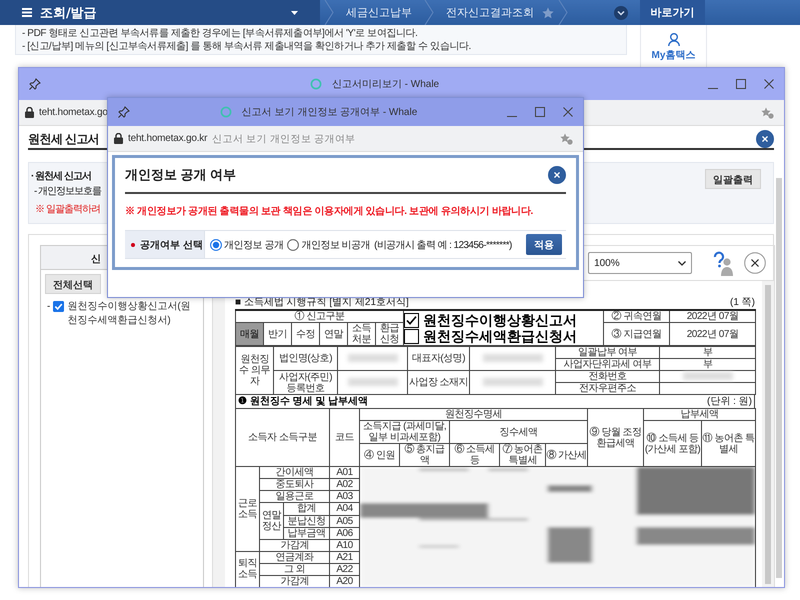 Image resolution: width=800 pixels, height=600 pixels. I want to click on required-icon, so click(133, 244).